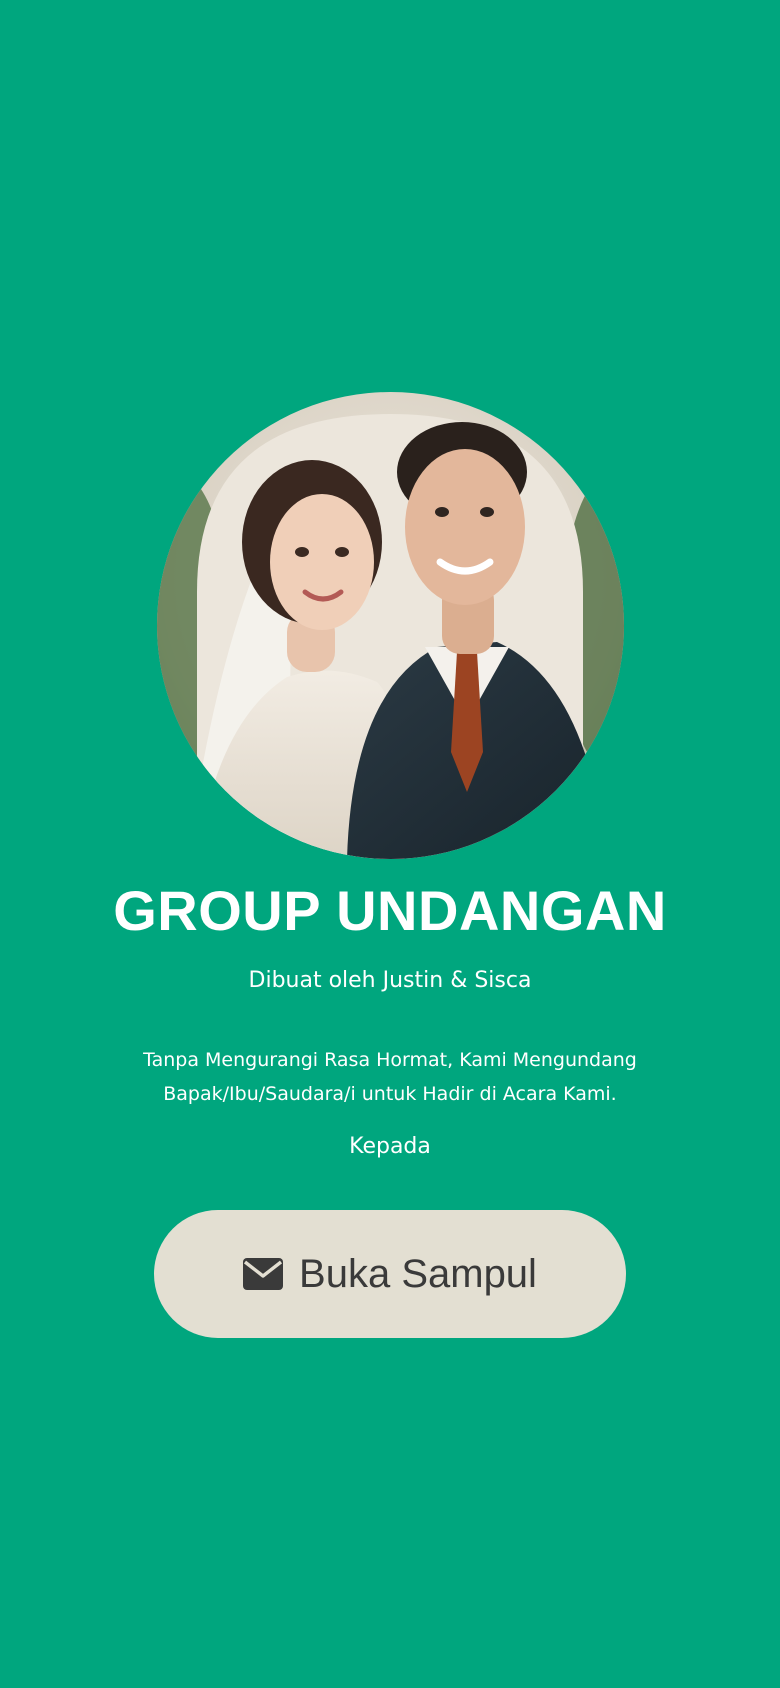  I want to click on page-title: GROUP UNDANGAN, so click(390, 910).